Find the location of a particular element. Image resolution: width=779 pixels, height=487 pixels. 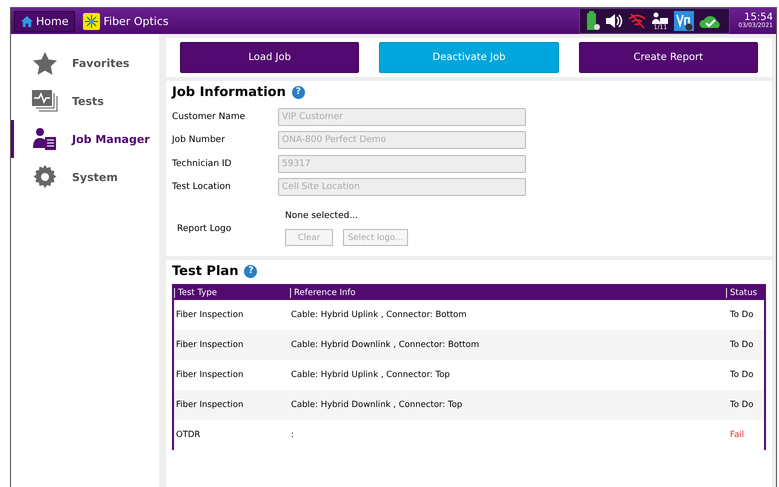

home-button: Home is located at coordinates (45, 21).